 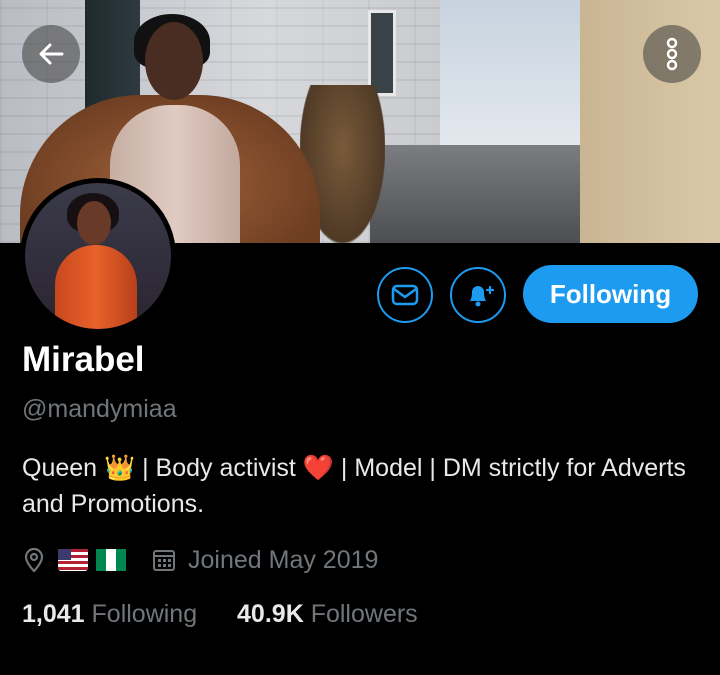 What do you see at coordinates (34, 560) in the screenshot?
I see `location-pin-icon` at bounding box center [34, 560].